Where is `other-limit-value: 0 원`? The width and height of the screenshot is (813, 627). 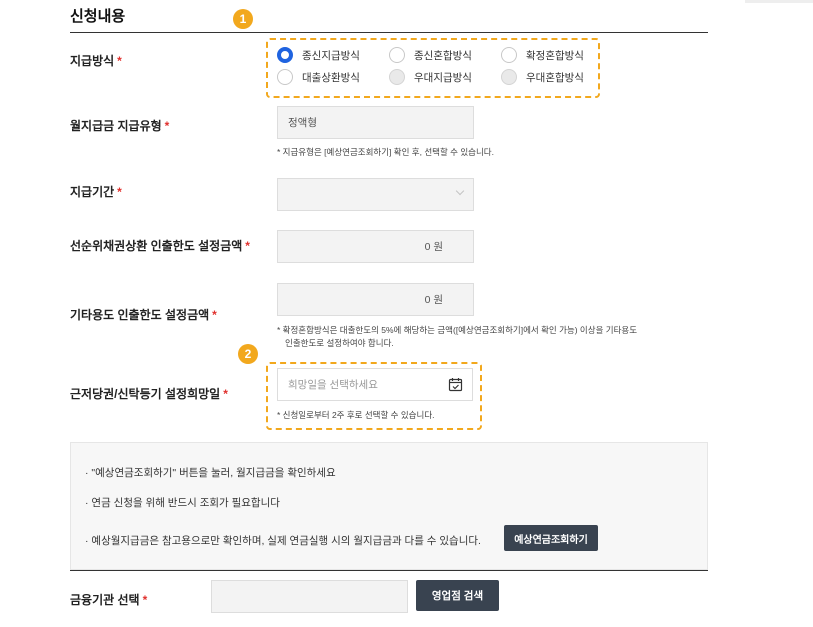 other-limit-value: 0 원 is located at coordinates (433, 300).